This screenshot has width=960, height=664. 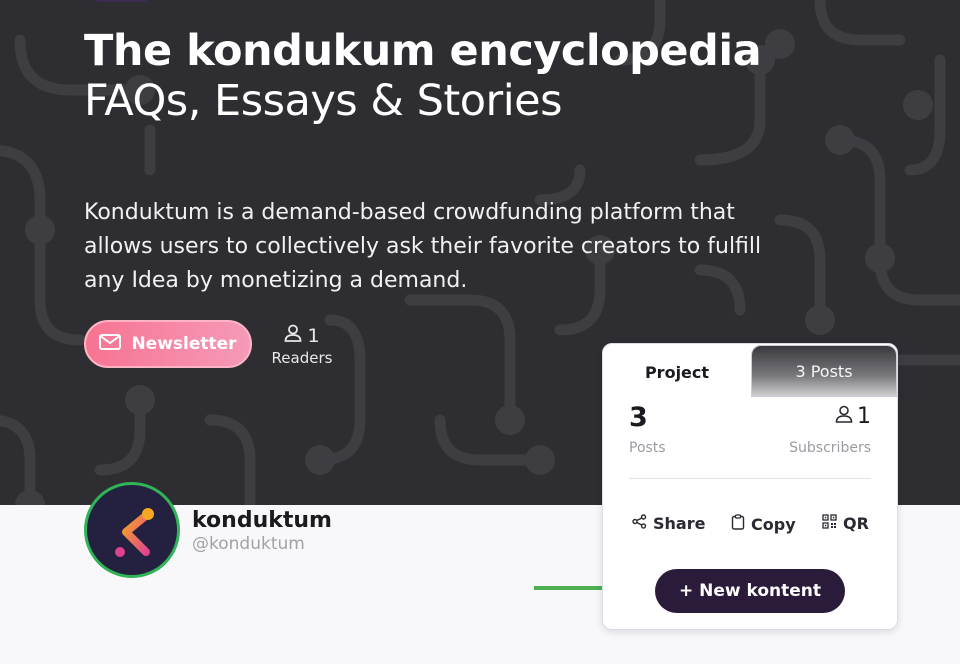 What do you see at coordinates (864, 416) in the screenshot?
I see `subscribers-count: 1` at bounding box center [864, 416].